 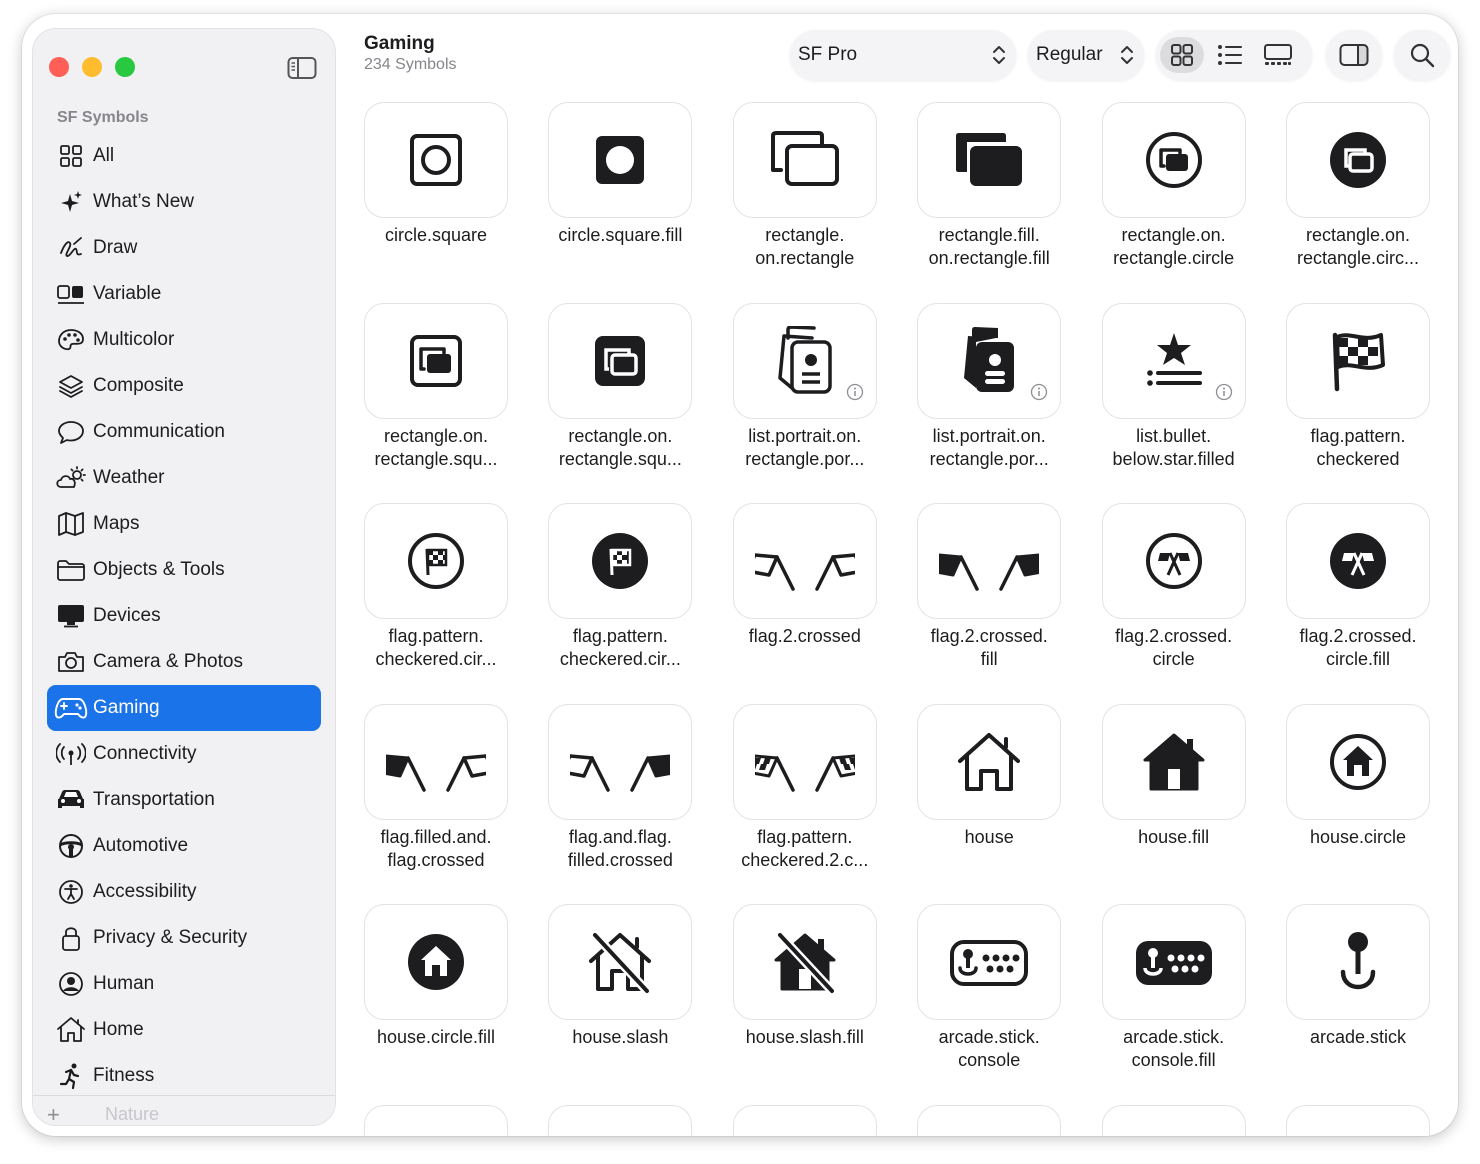 What do you see at coordinates (184, 156) in the screenshot?
I see `sidebar-item-all: All` at bounding box center [184, 156].